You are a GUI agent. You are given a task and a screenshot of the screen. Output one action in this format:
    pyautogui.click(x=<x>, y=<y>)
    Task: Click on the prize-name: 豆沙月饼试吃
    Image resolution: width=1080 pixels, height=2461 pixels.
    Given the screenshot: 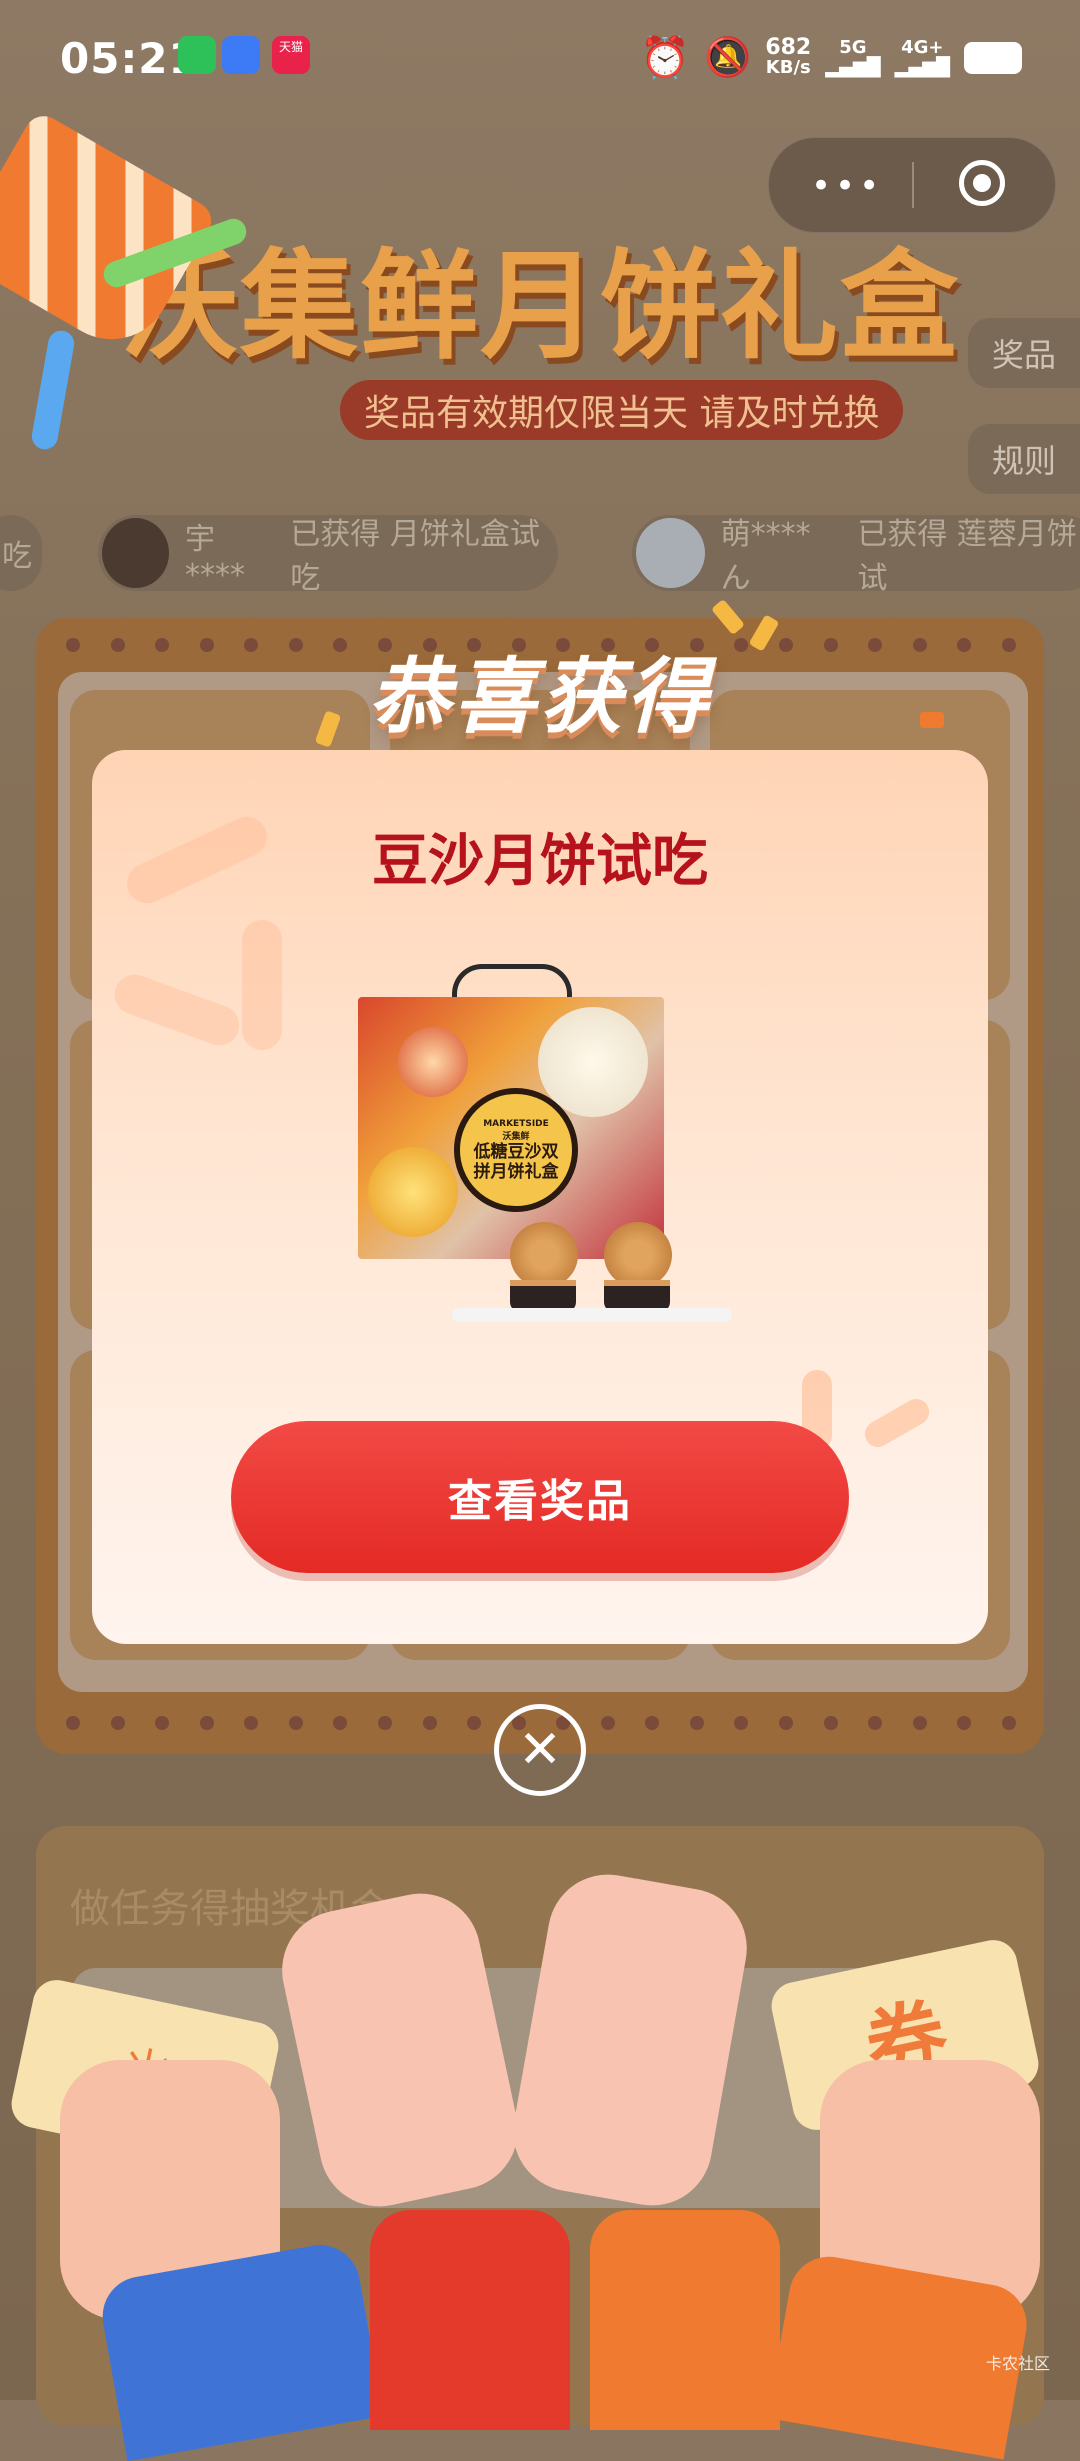 What is the action you would take?
    pyautogui.click(x=540, y=861)
    